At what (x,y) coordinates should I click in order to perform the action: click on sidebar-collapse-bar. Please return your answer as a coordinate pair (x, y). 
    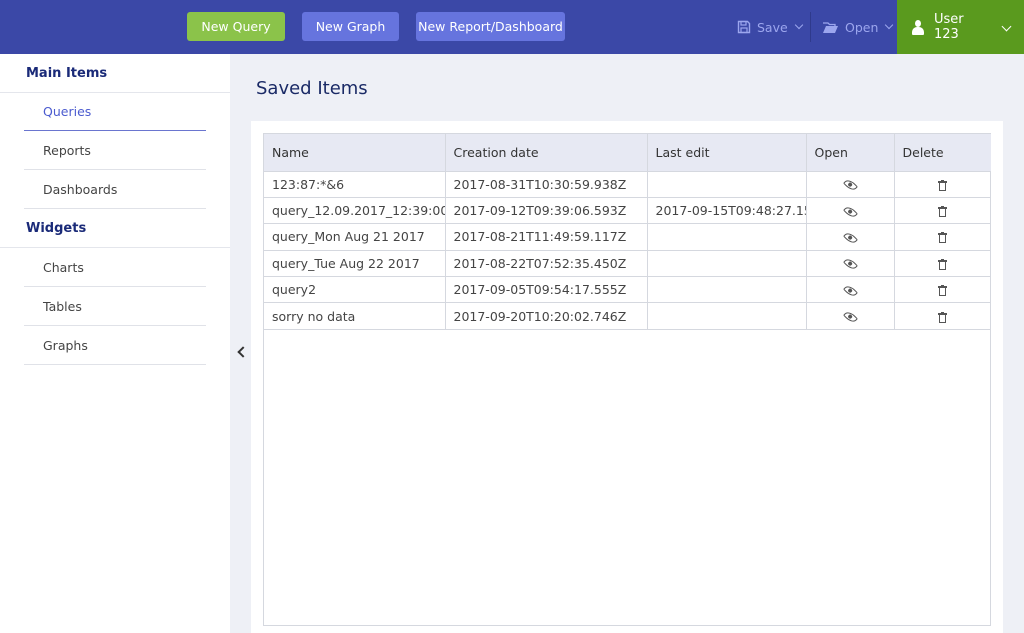
    Looking at the image, I should click on (240, 343).